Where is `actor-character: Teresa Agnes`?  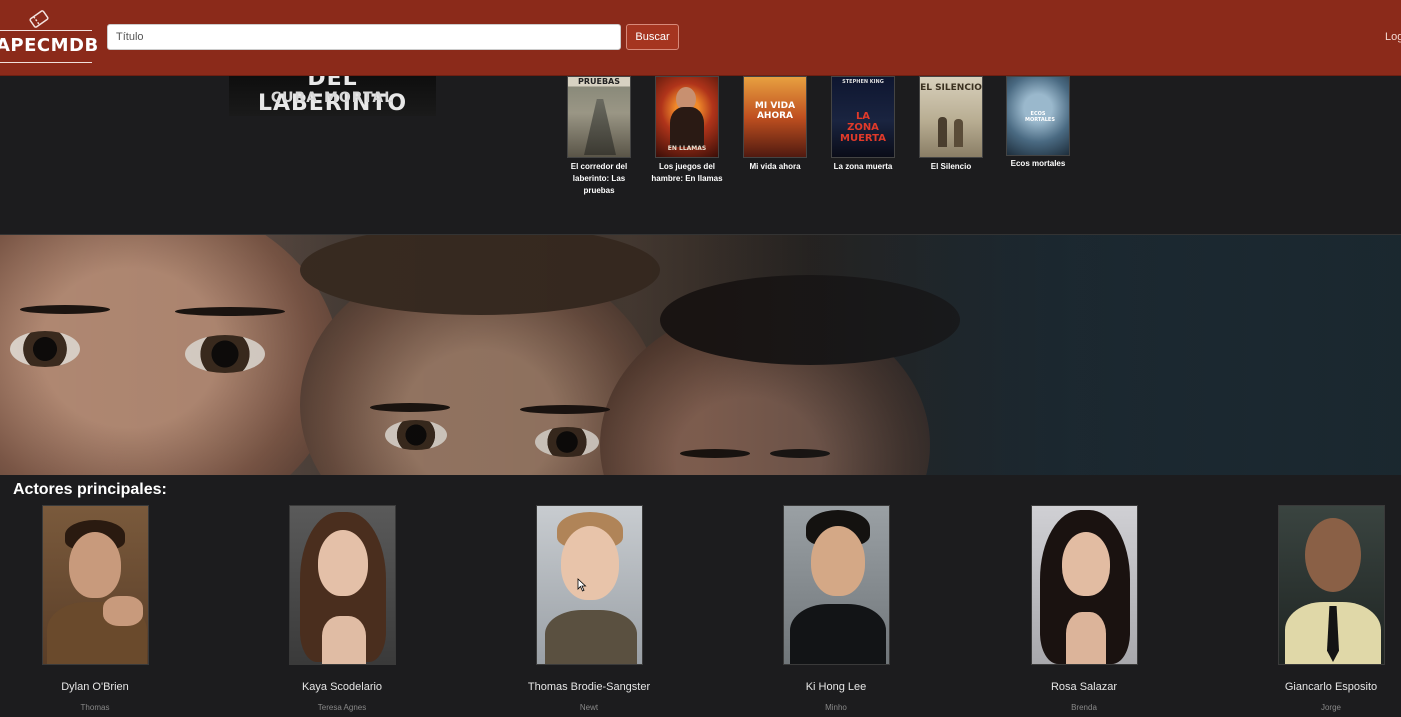 actor-character: Teresa Agnes is located at coordinates (342, 707).